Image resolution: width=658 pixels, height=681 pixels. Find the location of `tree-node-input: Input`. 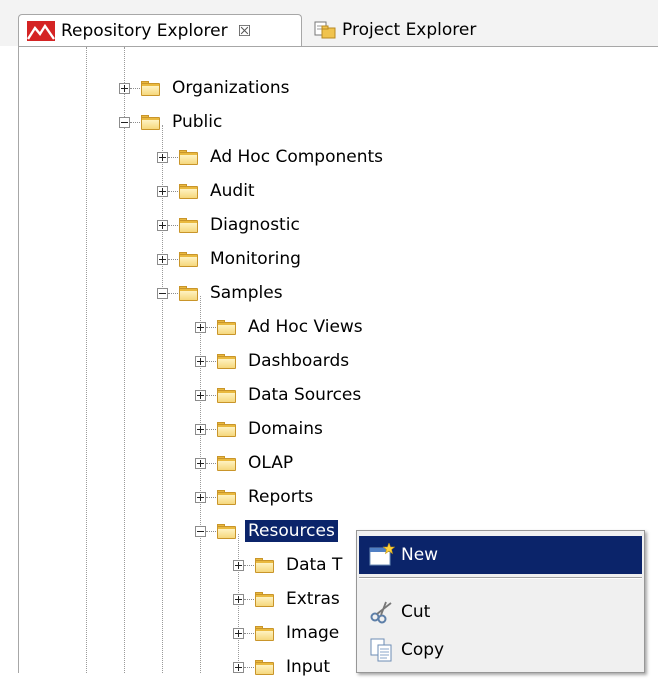

tree-node-input: Input is located at coordinates (283, 667).